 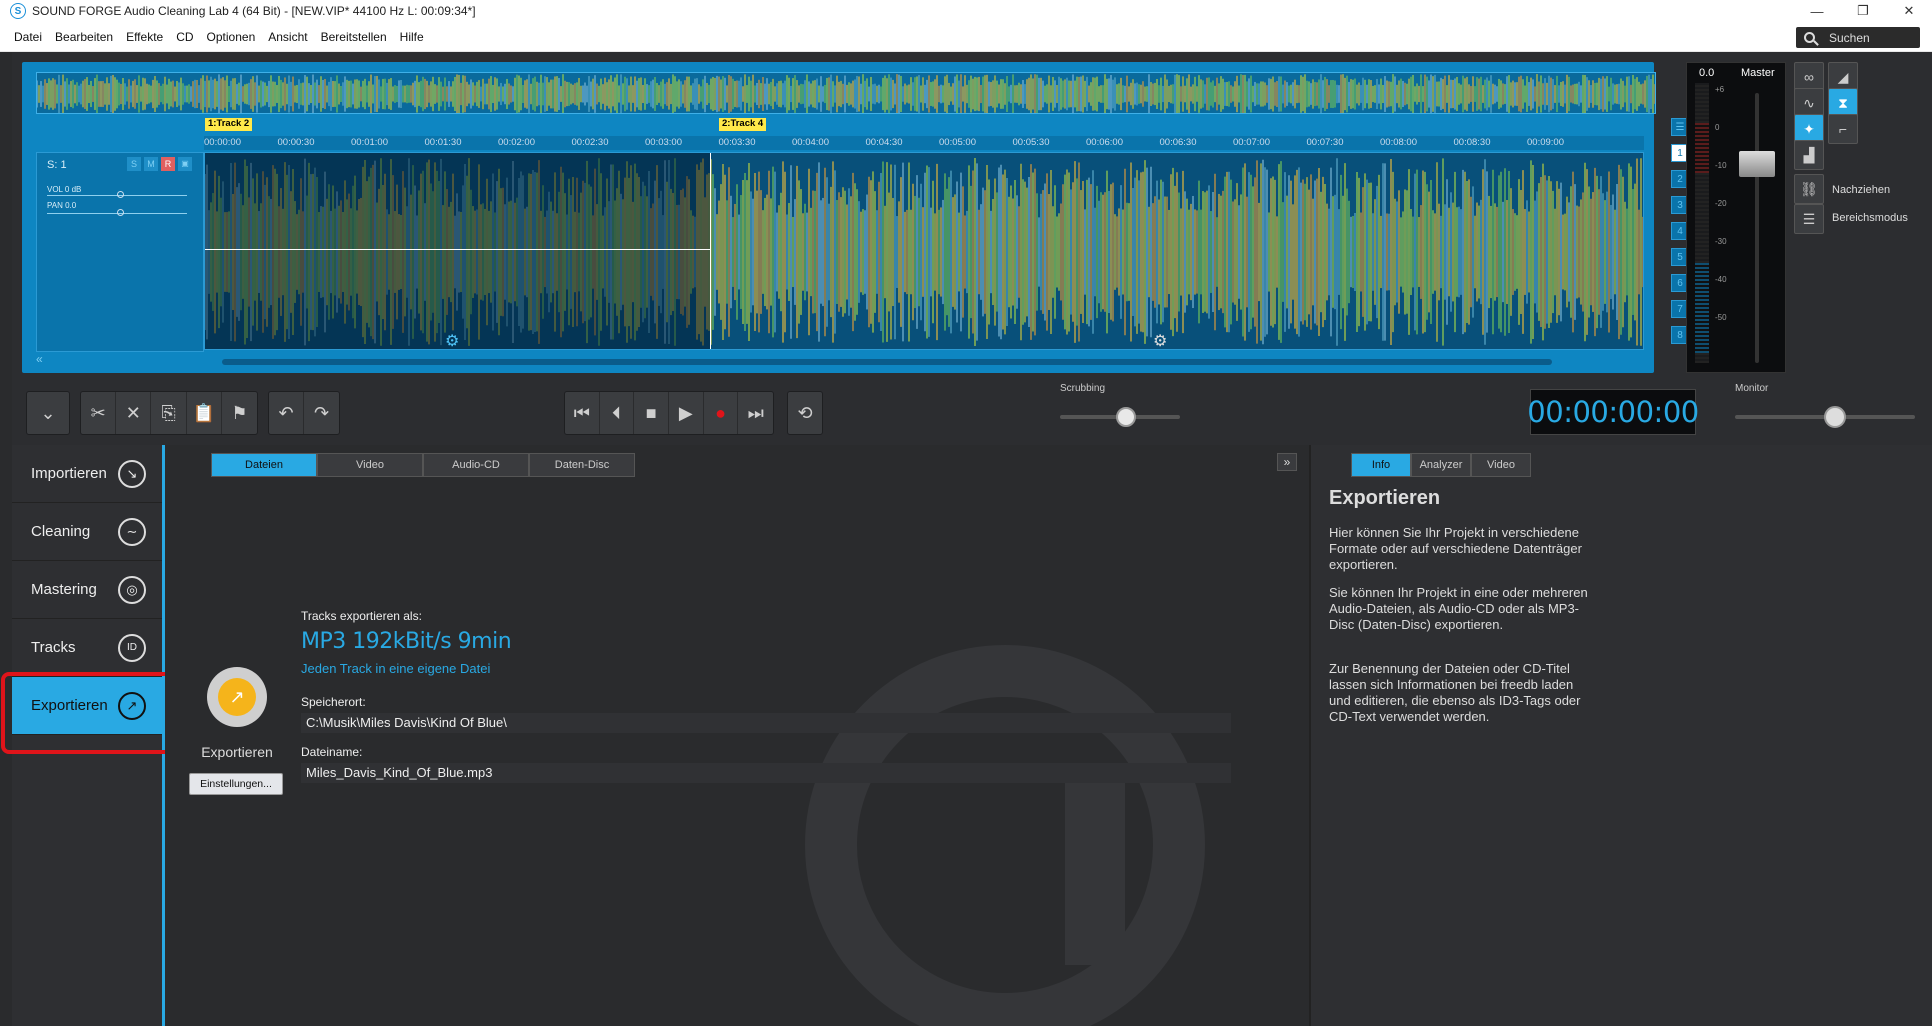 What do you see at coordinates (120, 212) in the screenshot?
I see `pan-knob` at bounding box center [120, 212].